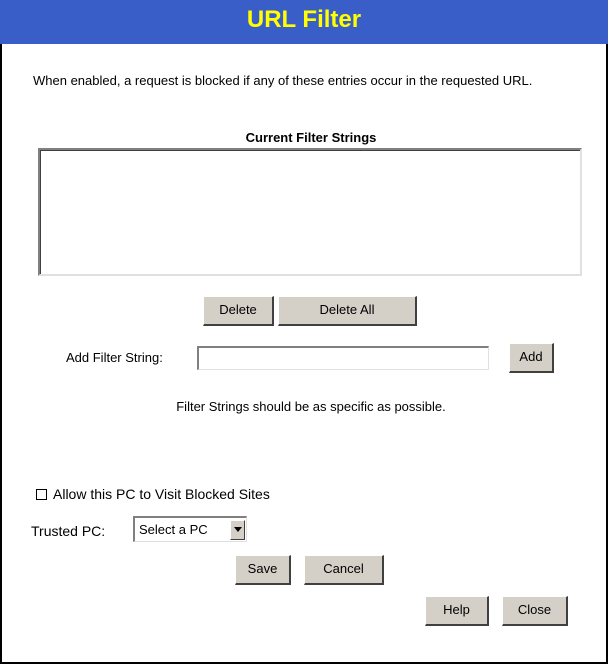 This screenshot has width=608, height=664. Describe the element at coordinates (263, 570) in the screenshot. I see `save-button: Save` at that location.